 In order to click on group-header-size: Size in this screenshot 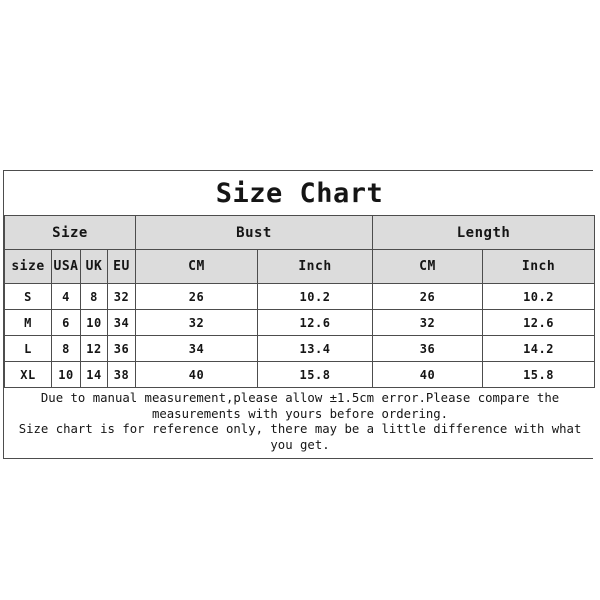, I will do `click(70, 232)`.